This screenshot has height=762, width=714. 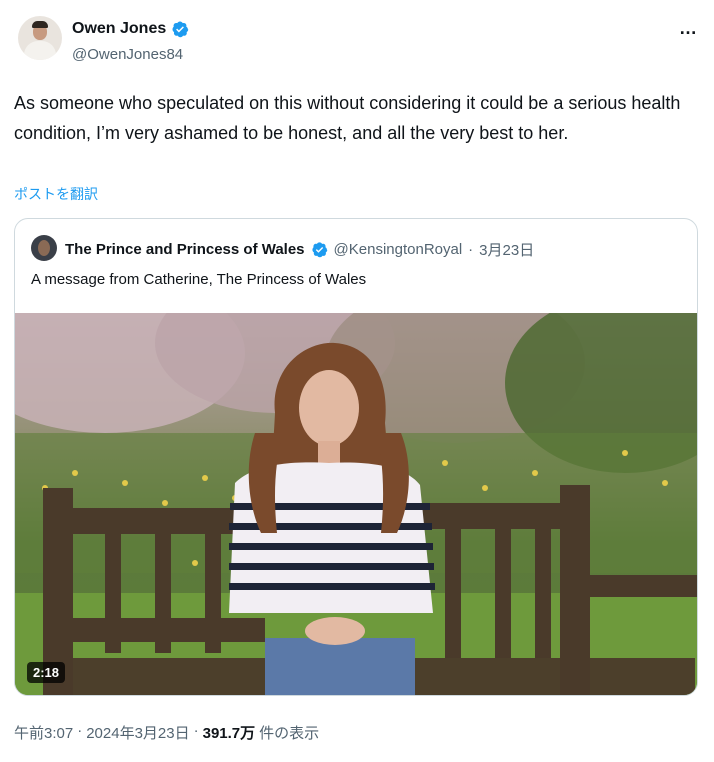 What do you see at coordinates (119, 29) in the screenshot?
I see `author-display-name: Owen Jones` at bounding box center [119, 29].